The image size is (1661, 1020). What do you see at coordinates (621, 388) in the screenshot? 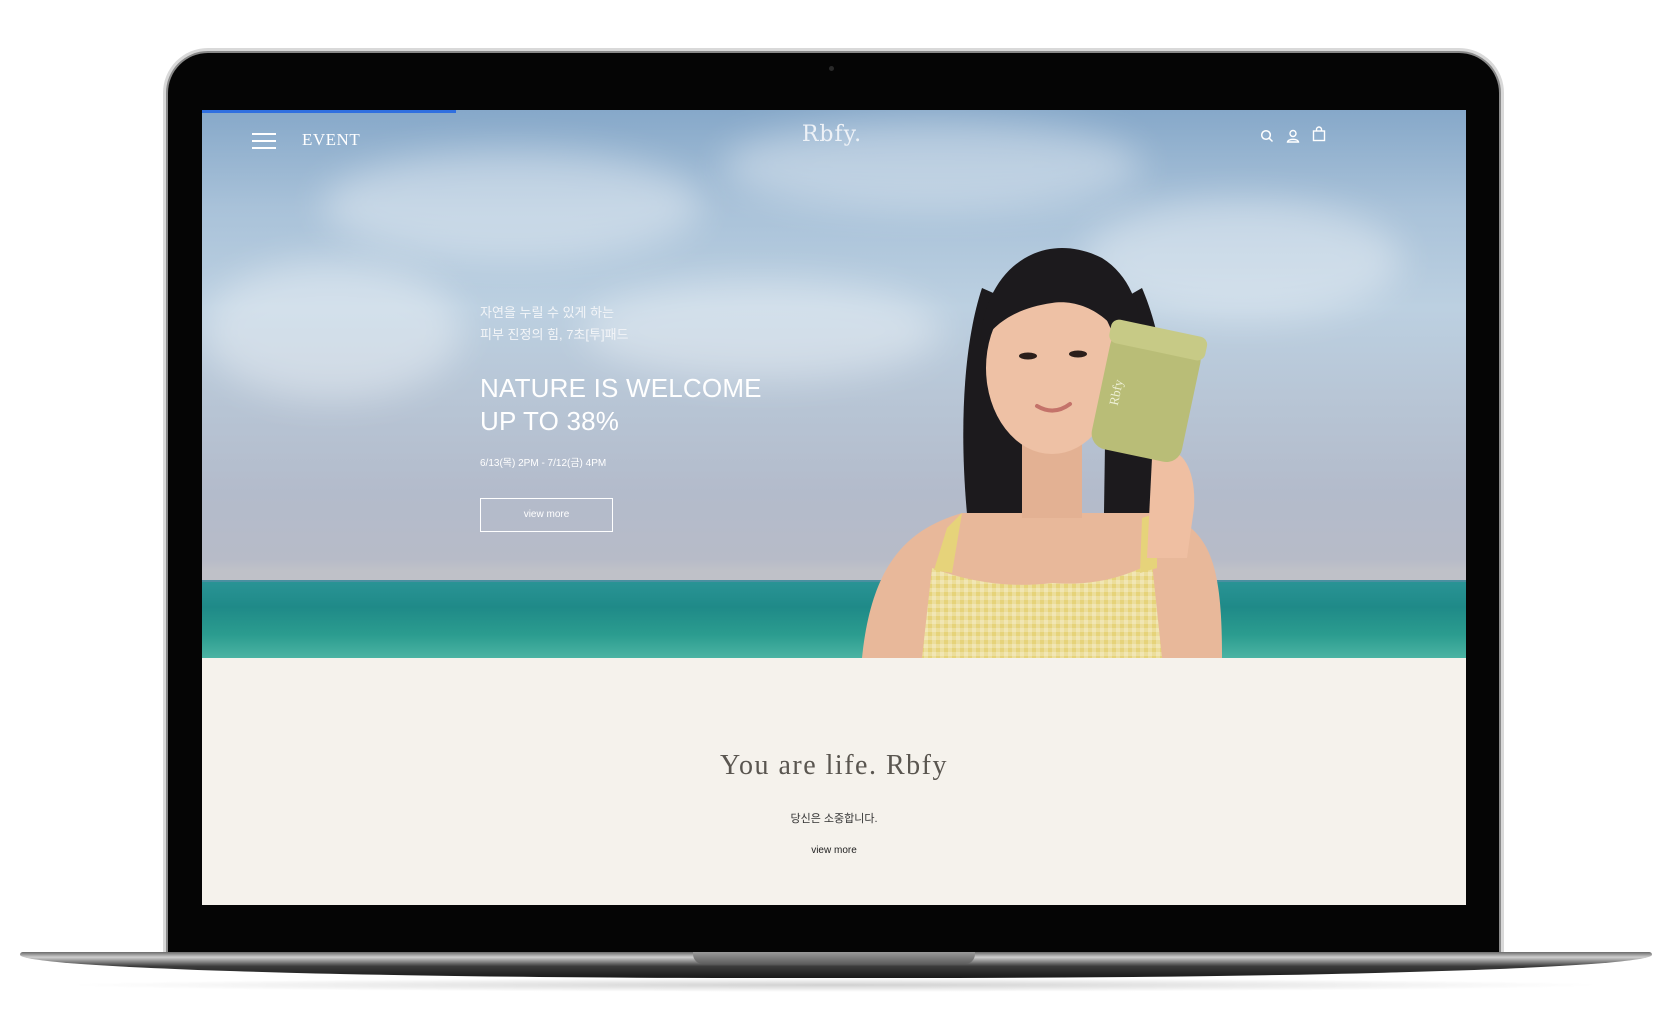
I see `hero-headline-line-1: NATURE IS WELCOME` at bounding box center [621, 388].